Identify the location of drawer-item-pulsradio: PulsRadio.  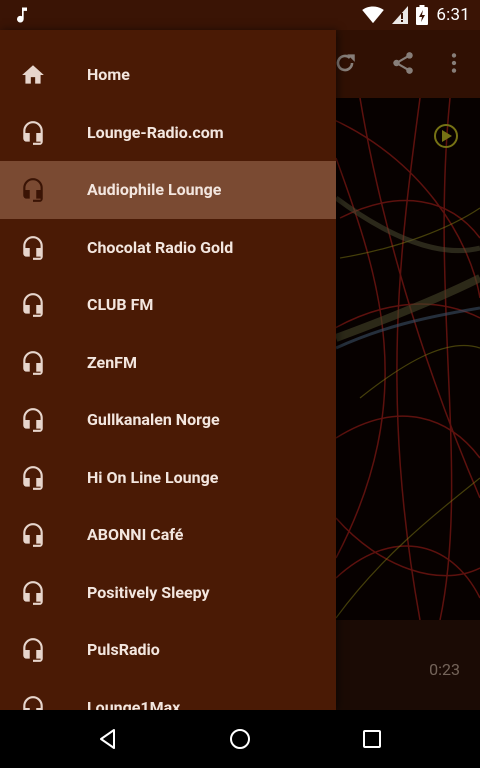
(168, 650).